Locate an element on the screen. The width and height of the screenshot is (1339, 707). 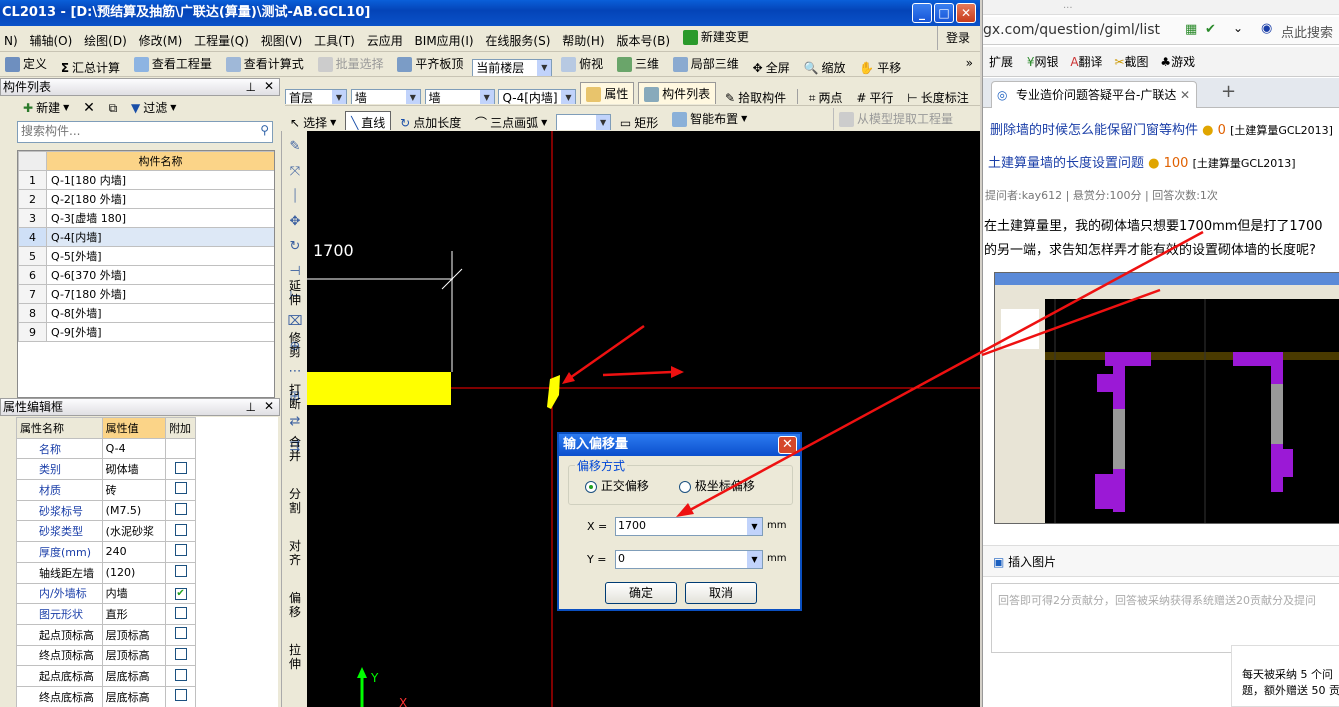
property-row: 起点底标高 层底标高 is located at coordinates (106, 676).